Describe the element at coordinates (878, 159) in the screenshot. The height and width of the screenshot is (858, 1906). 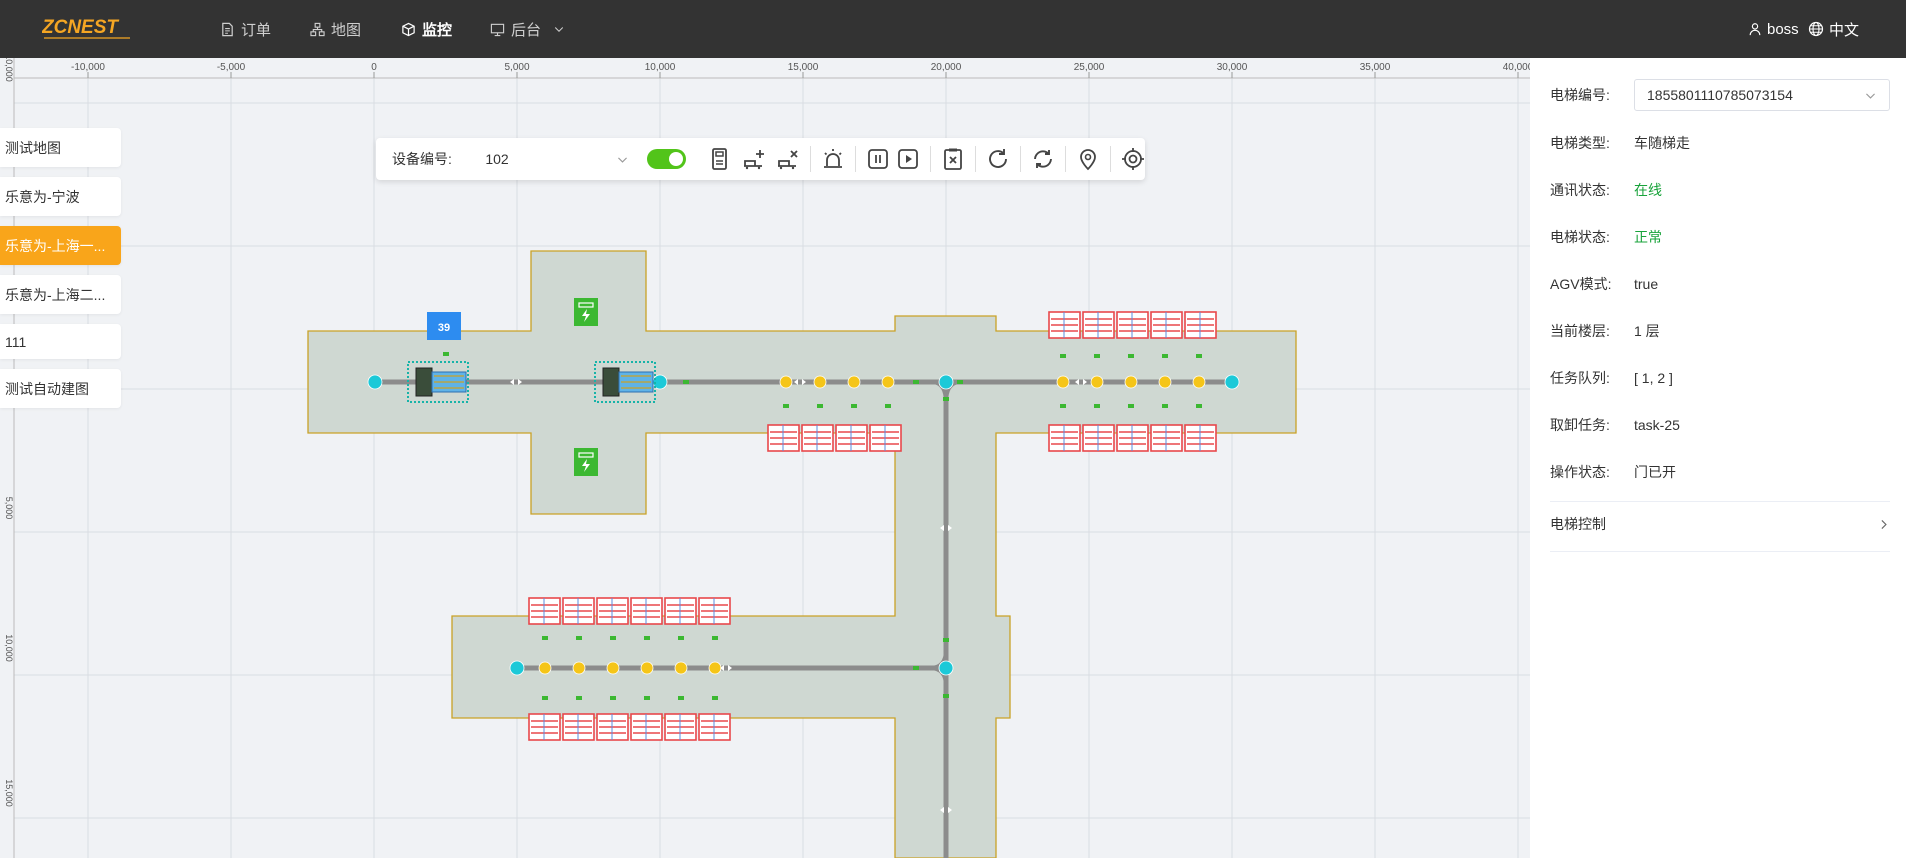
I see `pause-button` at that location.